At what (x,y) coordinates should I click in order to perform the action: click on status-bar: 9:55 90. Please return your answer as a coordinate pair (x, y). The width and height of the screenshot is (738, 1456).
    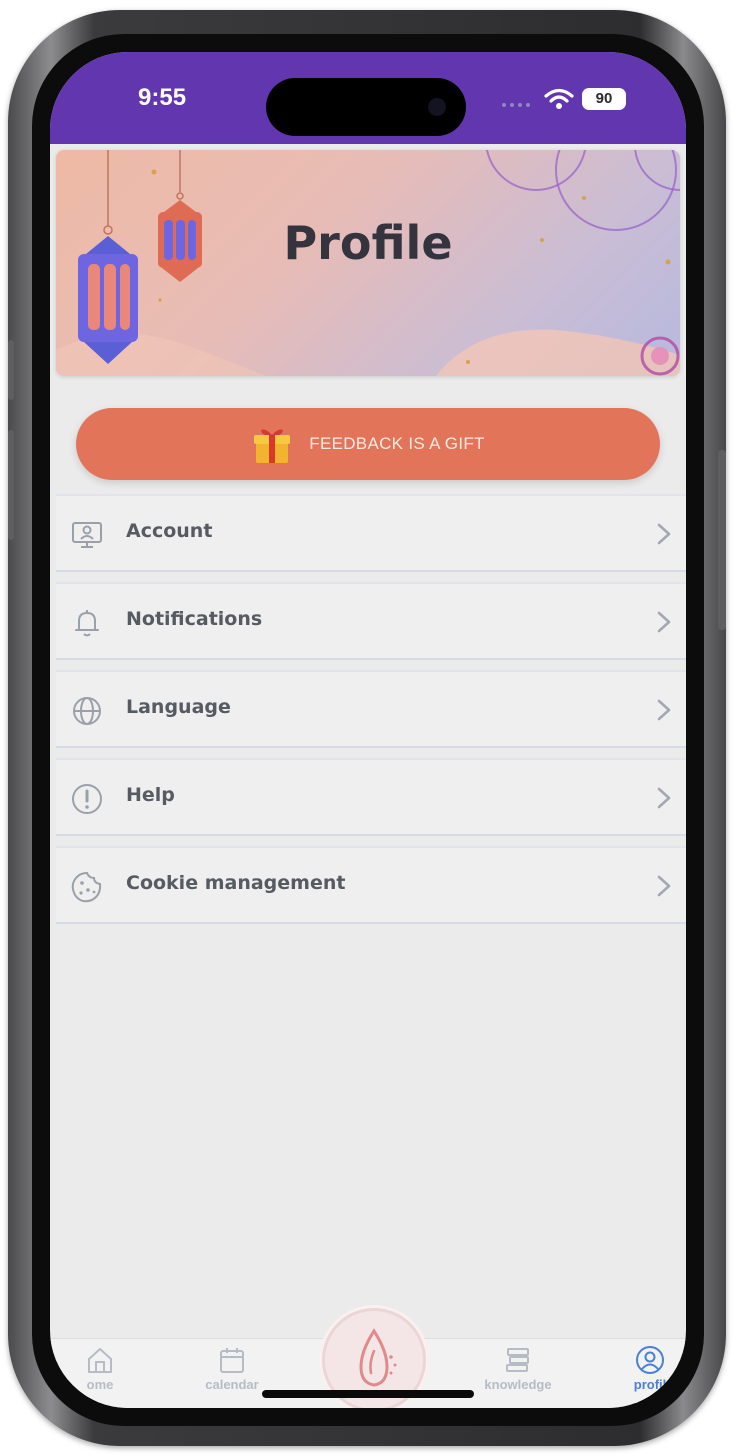
    Looking at the image, I should click on (368, 98).